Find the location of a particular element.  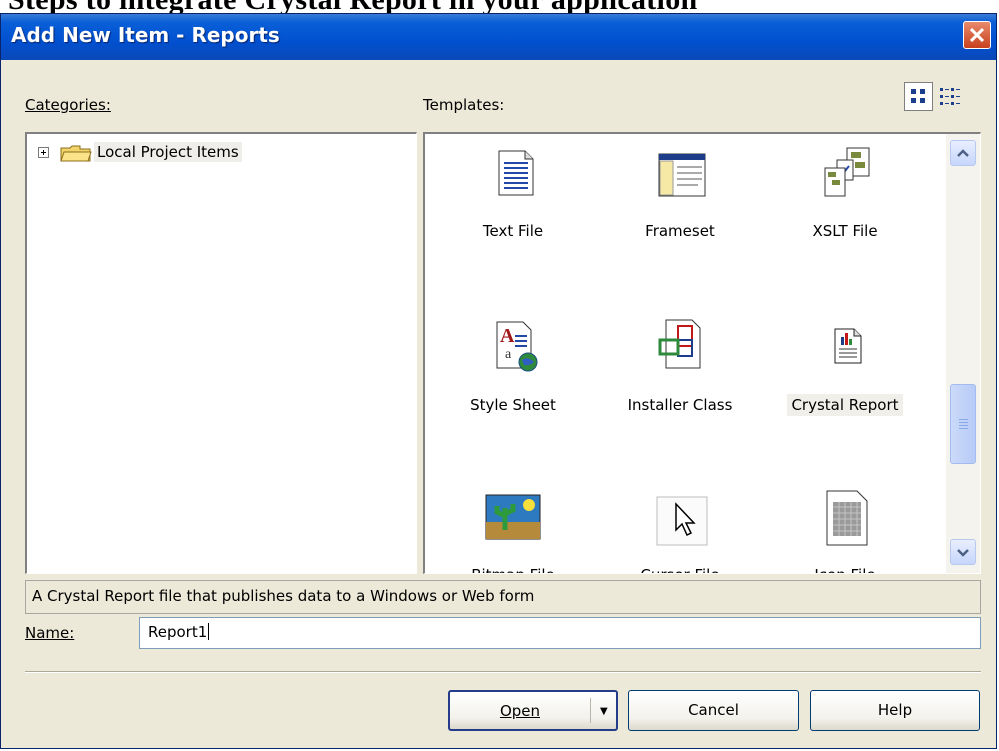

open-button: Open ▼ is located at coordinates (533, 710).